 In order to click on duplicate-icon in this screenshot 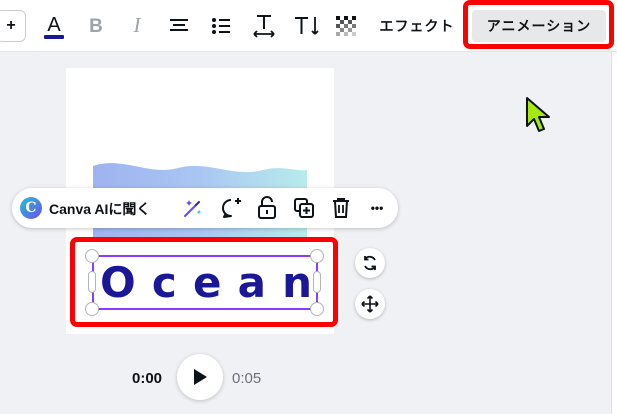, I will do `click(304, 208)`.